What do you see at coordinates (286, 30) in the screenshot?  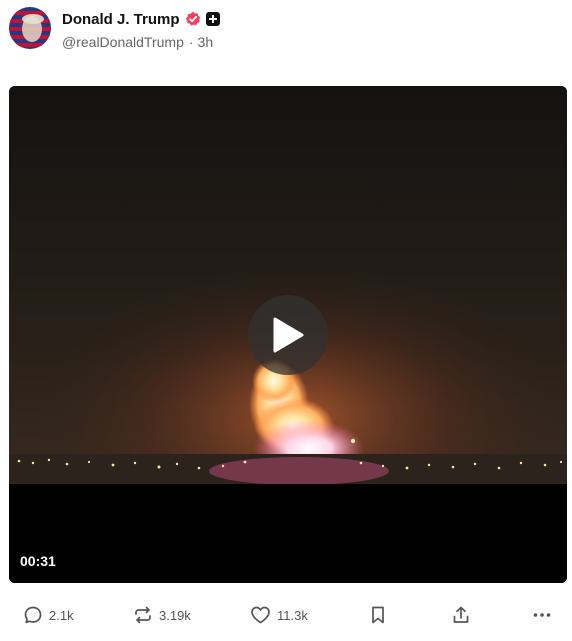 I see `post-header: Donald J. Trump @realDonaldTrump · 3h` at bounding box center [286, 30].